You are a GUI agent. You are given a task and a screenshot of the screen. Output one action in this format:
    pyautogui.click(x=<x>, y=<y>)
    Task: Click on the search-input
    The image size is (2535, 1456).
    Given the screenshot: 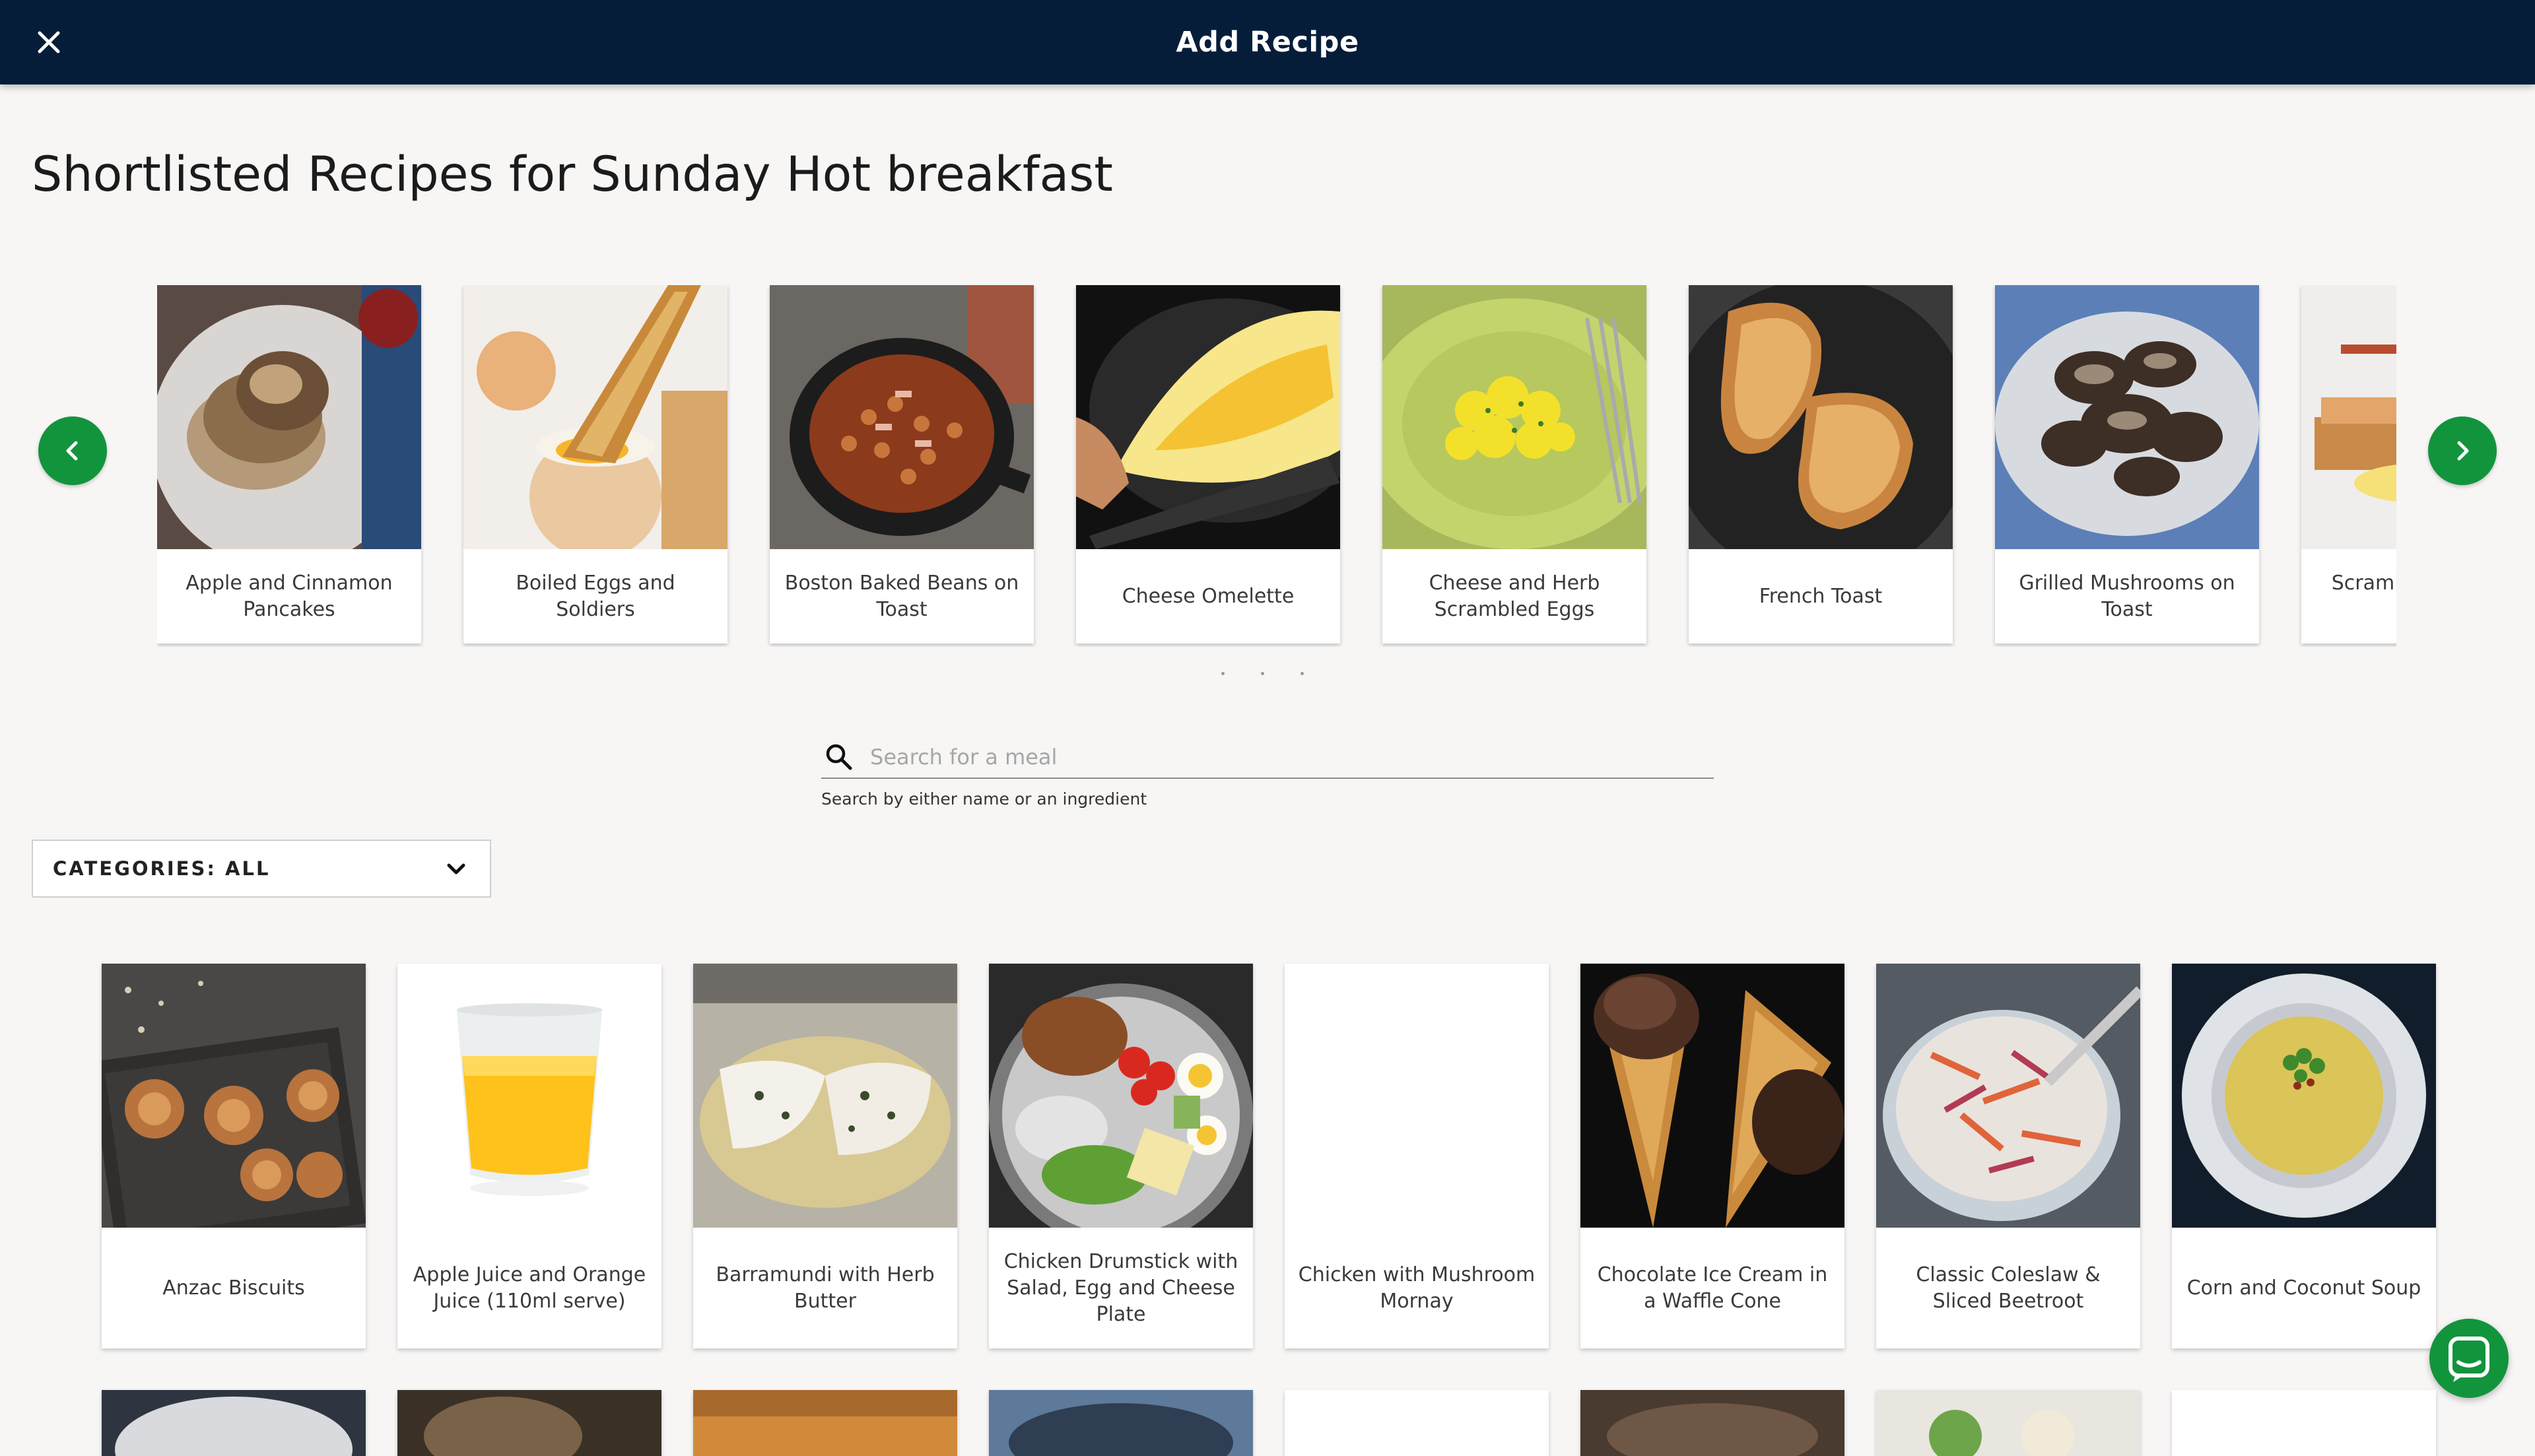 What is the action you would take?
    pyautogui.click(x=1283, y=757)
    